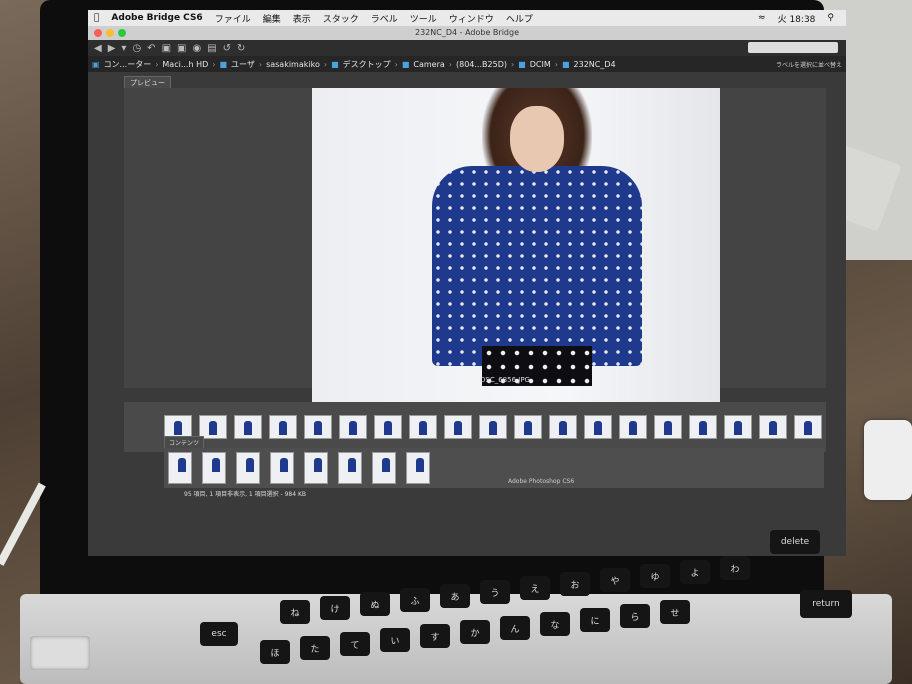 This screenshot has height=684, width=912. I want to click on zoom-icon, so click(122, 33).